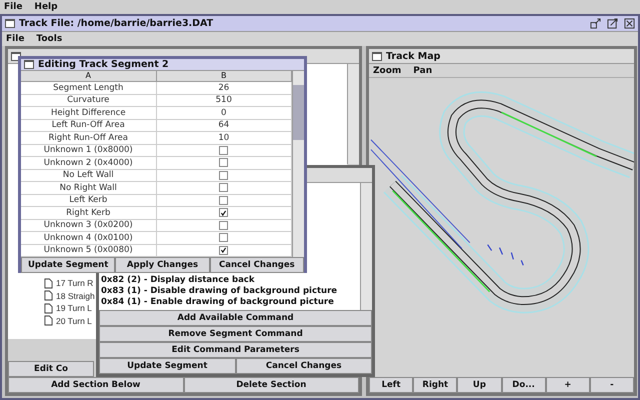  What do you see at coordinates (612, 23) in the screenshot?
I see `maximize-icon` at bounding box center [612, 23].